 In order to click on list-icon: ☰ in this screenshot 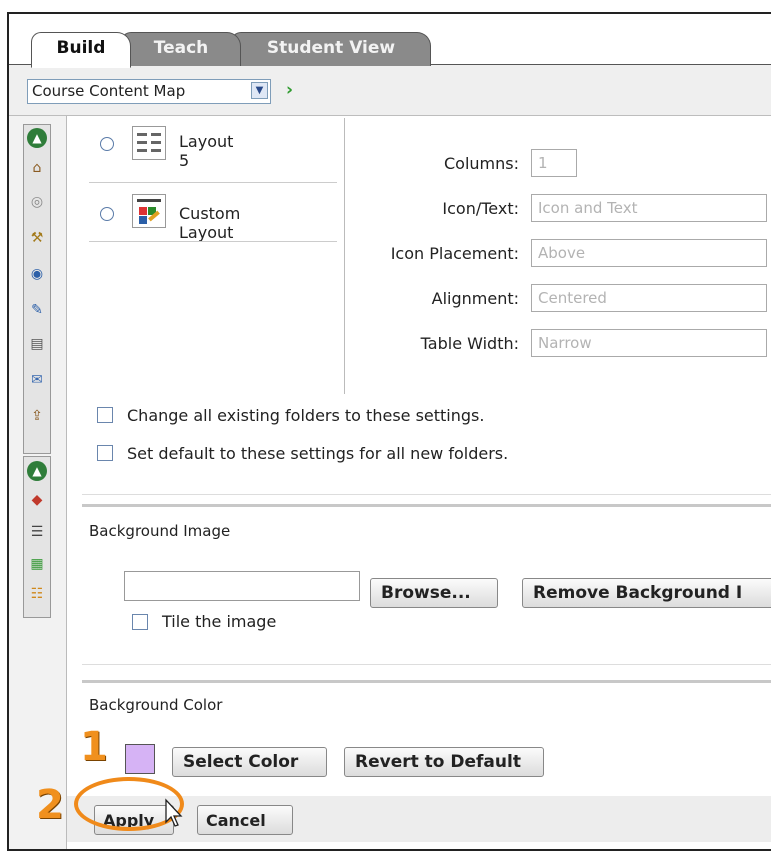, I will do `click(37, 532)`.